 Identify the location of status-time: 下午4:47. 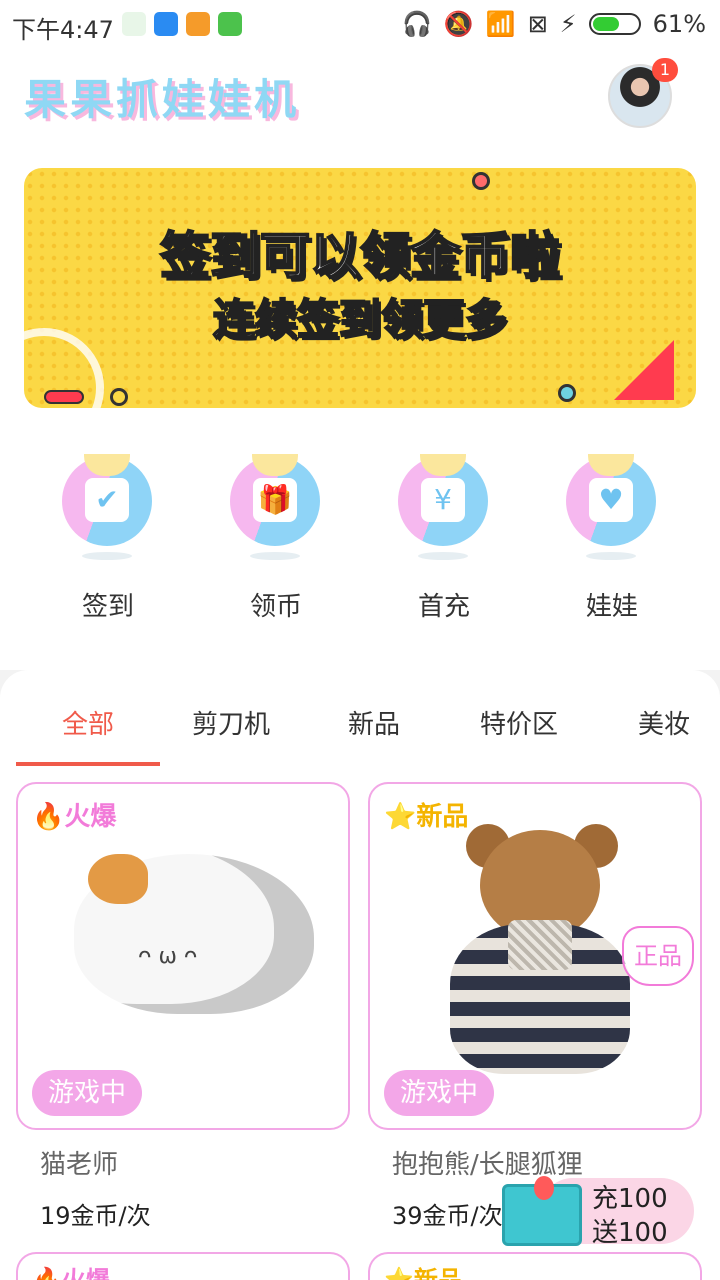
(63, 30).